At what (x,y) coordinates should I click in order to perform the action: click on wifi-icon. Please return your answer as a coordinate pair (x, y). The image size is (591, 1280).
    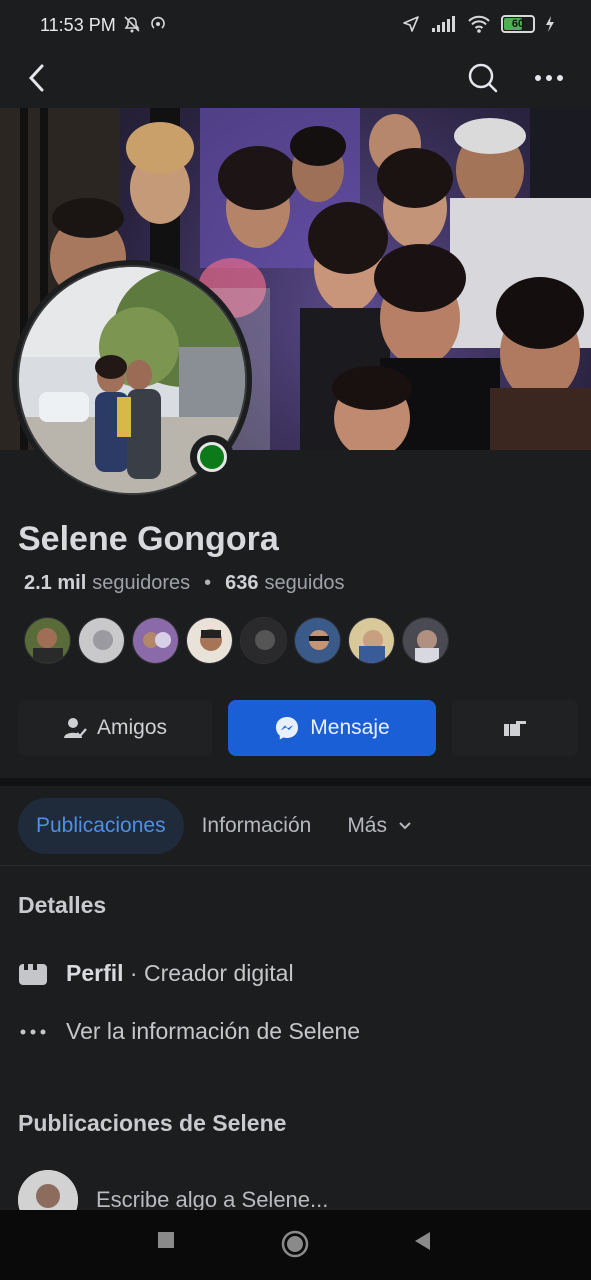
    Looking at the image, I should click on (479, 24).